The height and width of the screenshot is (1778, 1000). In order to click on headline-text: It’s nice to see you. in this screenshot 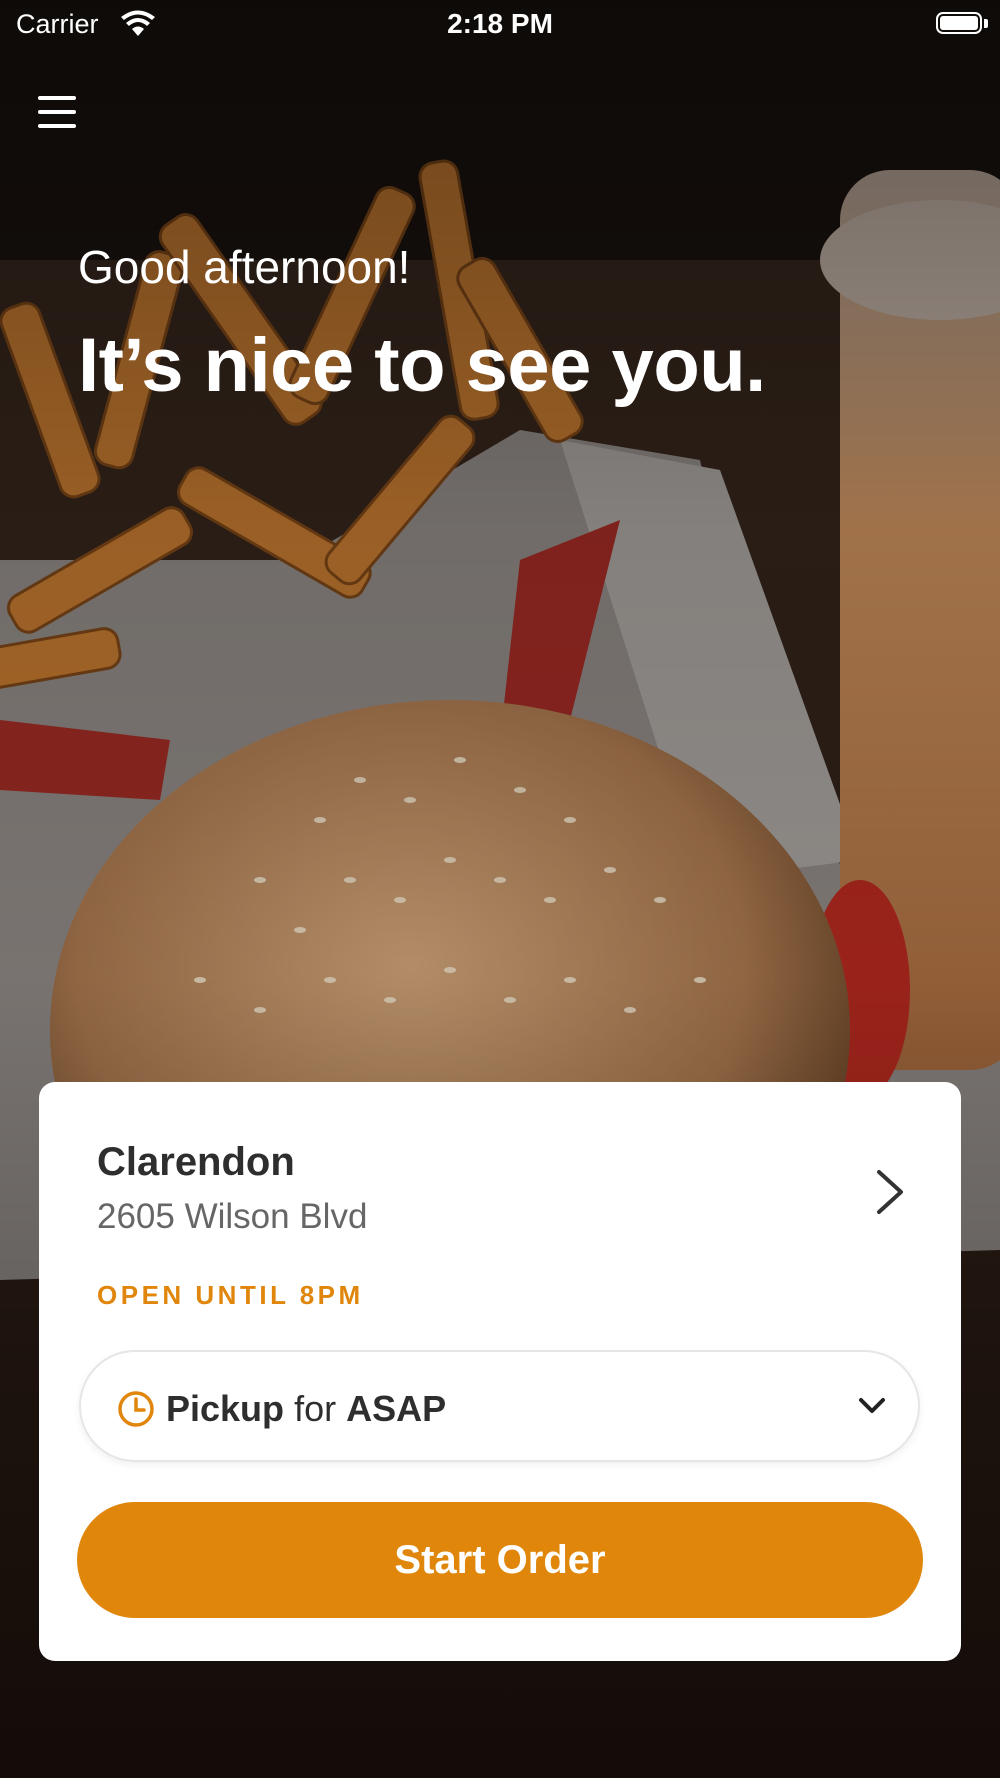, I will do `click(422, 365)`.